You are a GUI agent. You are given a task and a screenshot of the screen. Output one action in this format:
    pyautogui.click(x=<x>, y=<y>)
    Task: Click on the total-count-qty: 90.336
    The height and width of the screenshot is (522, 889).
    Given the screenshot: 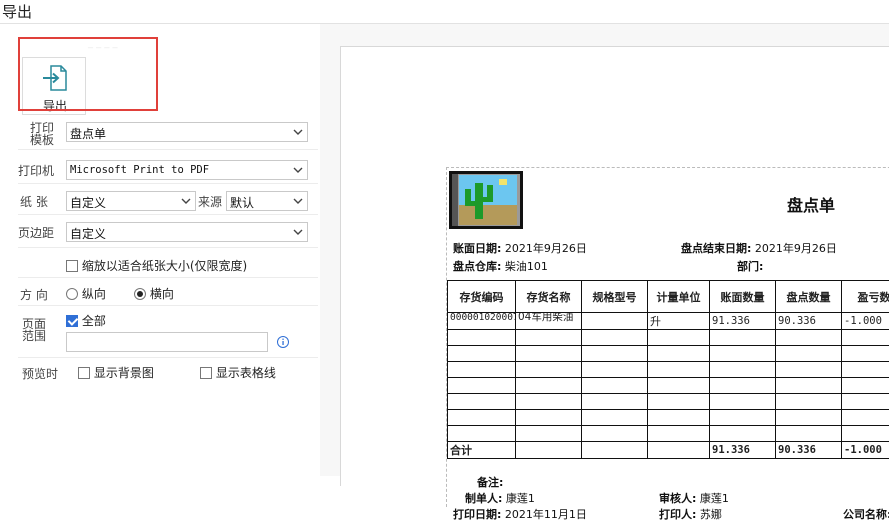 What is the action you would take?
    pyautogui.click(x=809, y=450)
    